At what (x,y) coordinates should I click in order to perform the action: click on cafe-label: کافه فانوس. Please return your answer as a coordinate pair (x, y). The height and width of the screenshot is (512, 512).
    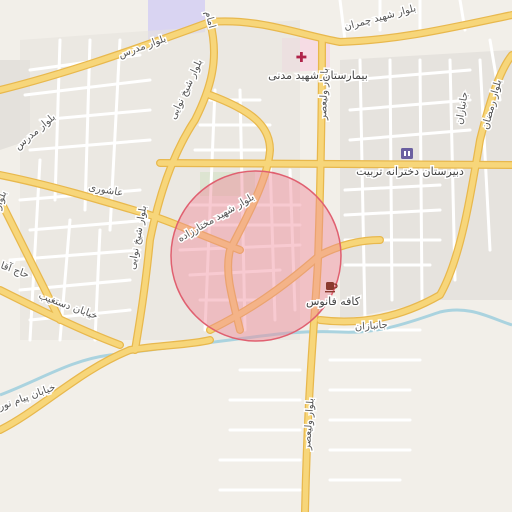
    Looking at the image, I should click on (333, 301).